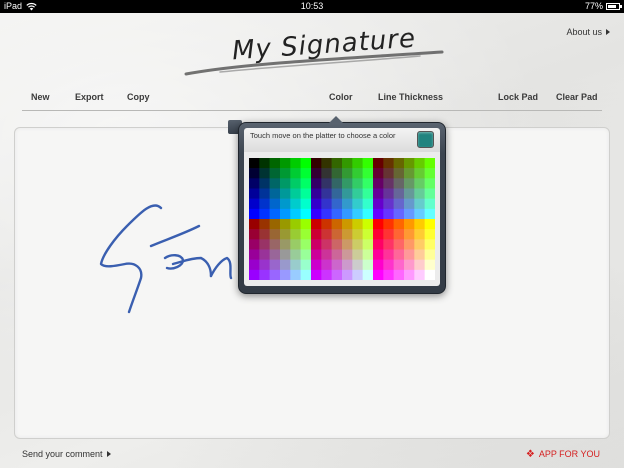 Image resolution: width=624 pixels, height=468 pixels. I want to click on color-platter, so click(342, 219).